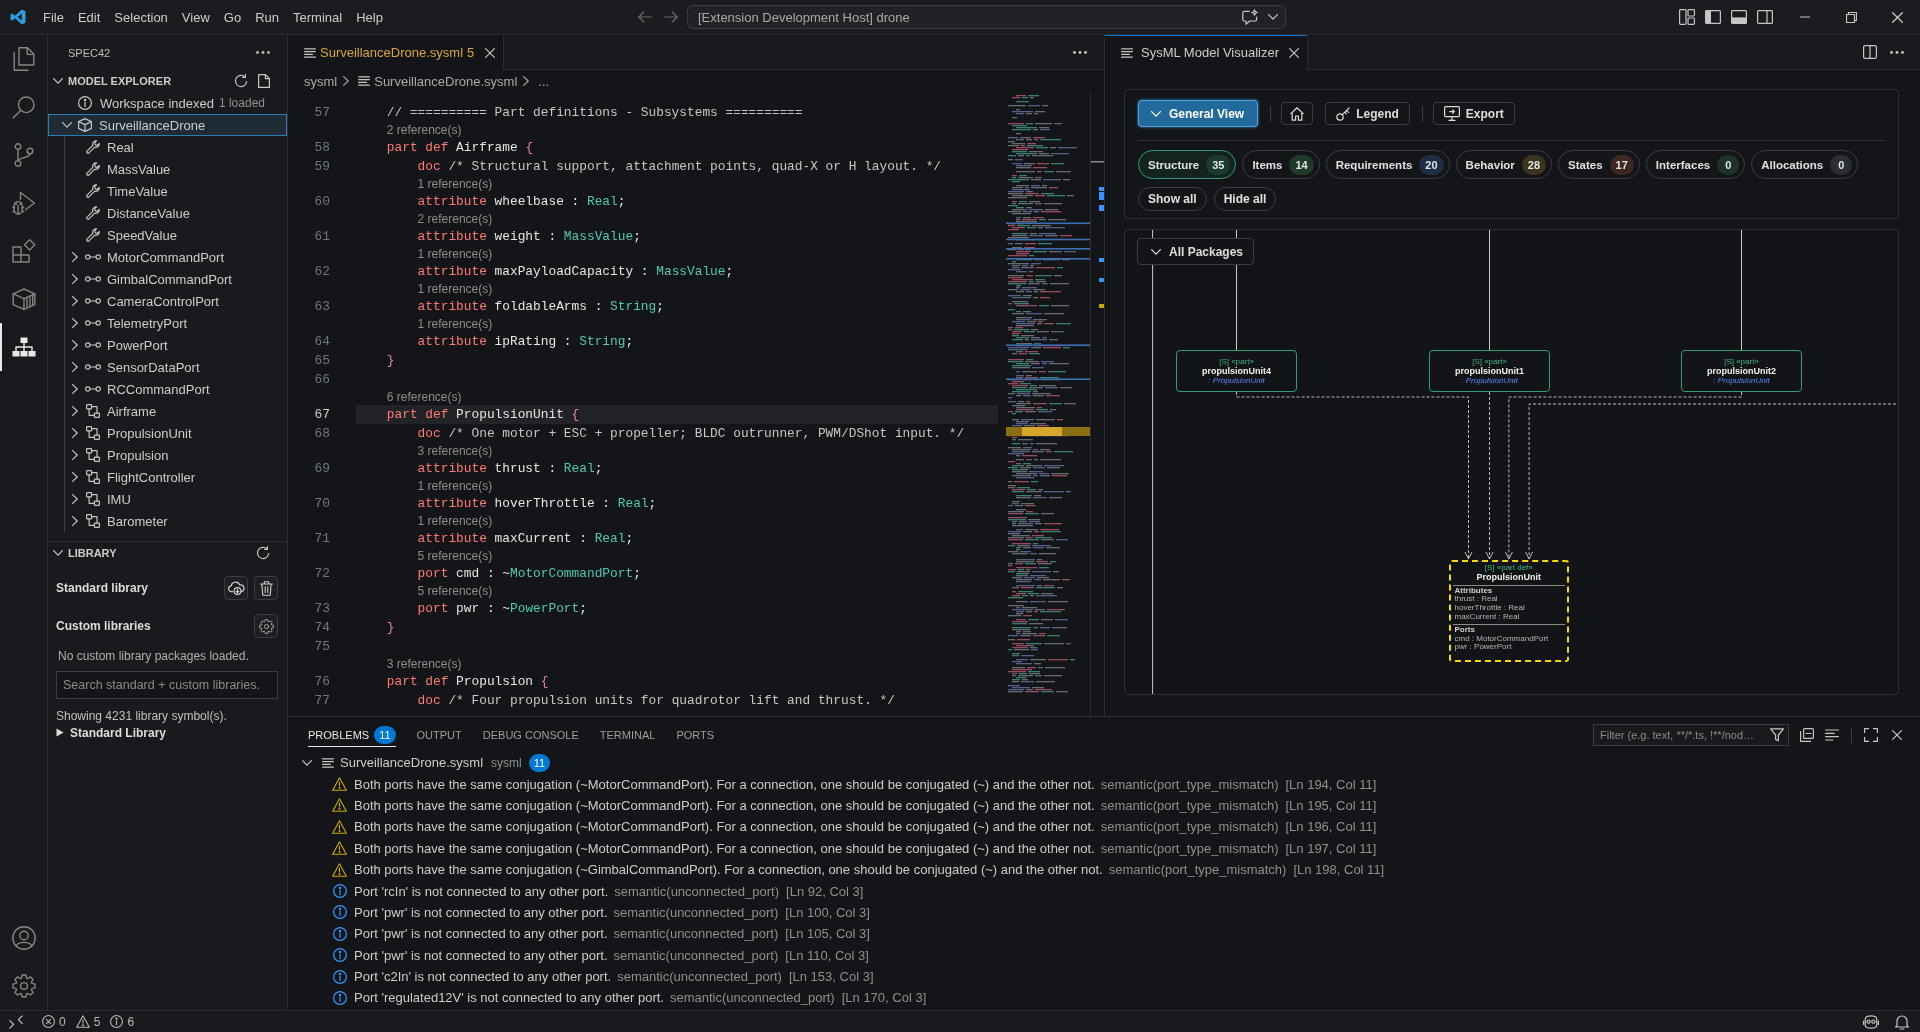 This screenshot has width=1920, height=1032. What do you see at coordinates (1871, 1021) in the screenshot?
I see `robot-face-icon` at bounding box center [1871, 1021].